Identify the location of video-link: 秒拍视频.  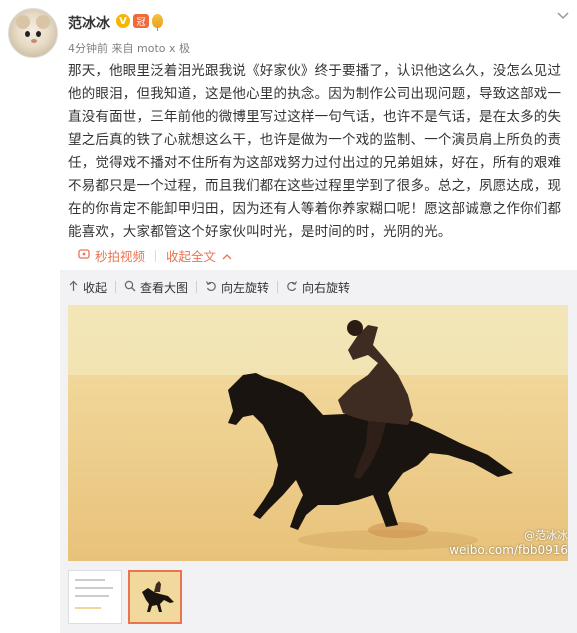
(120, 255).